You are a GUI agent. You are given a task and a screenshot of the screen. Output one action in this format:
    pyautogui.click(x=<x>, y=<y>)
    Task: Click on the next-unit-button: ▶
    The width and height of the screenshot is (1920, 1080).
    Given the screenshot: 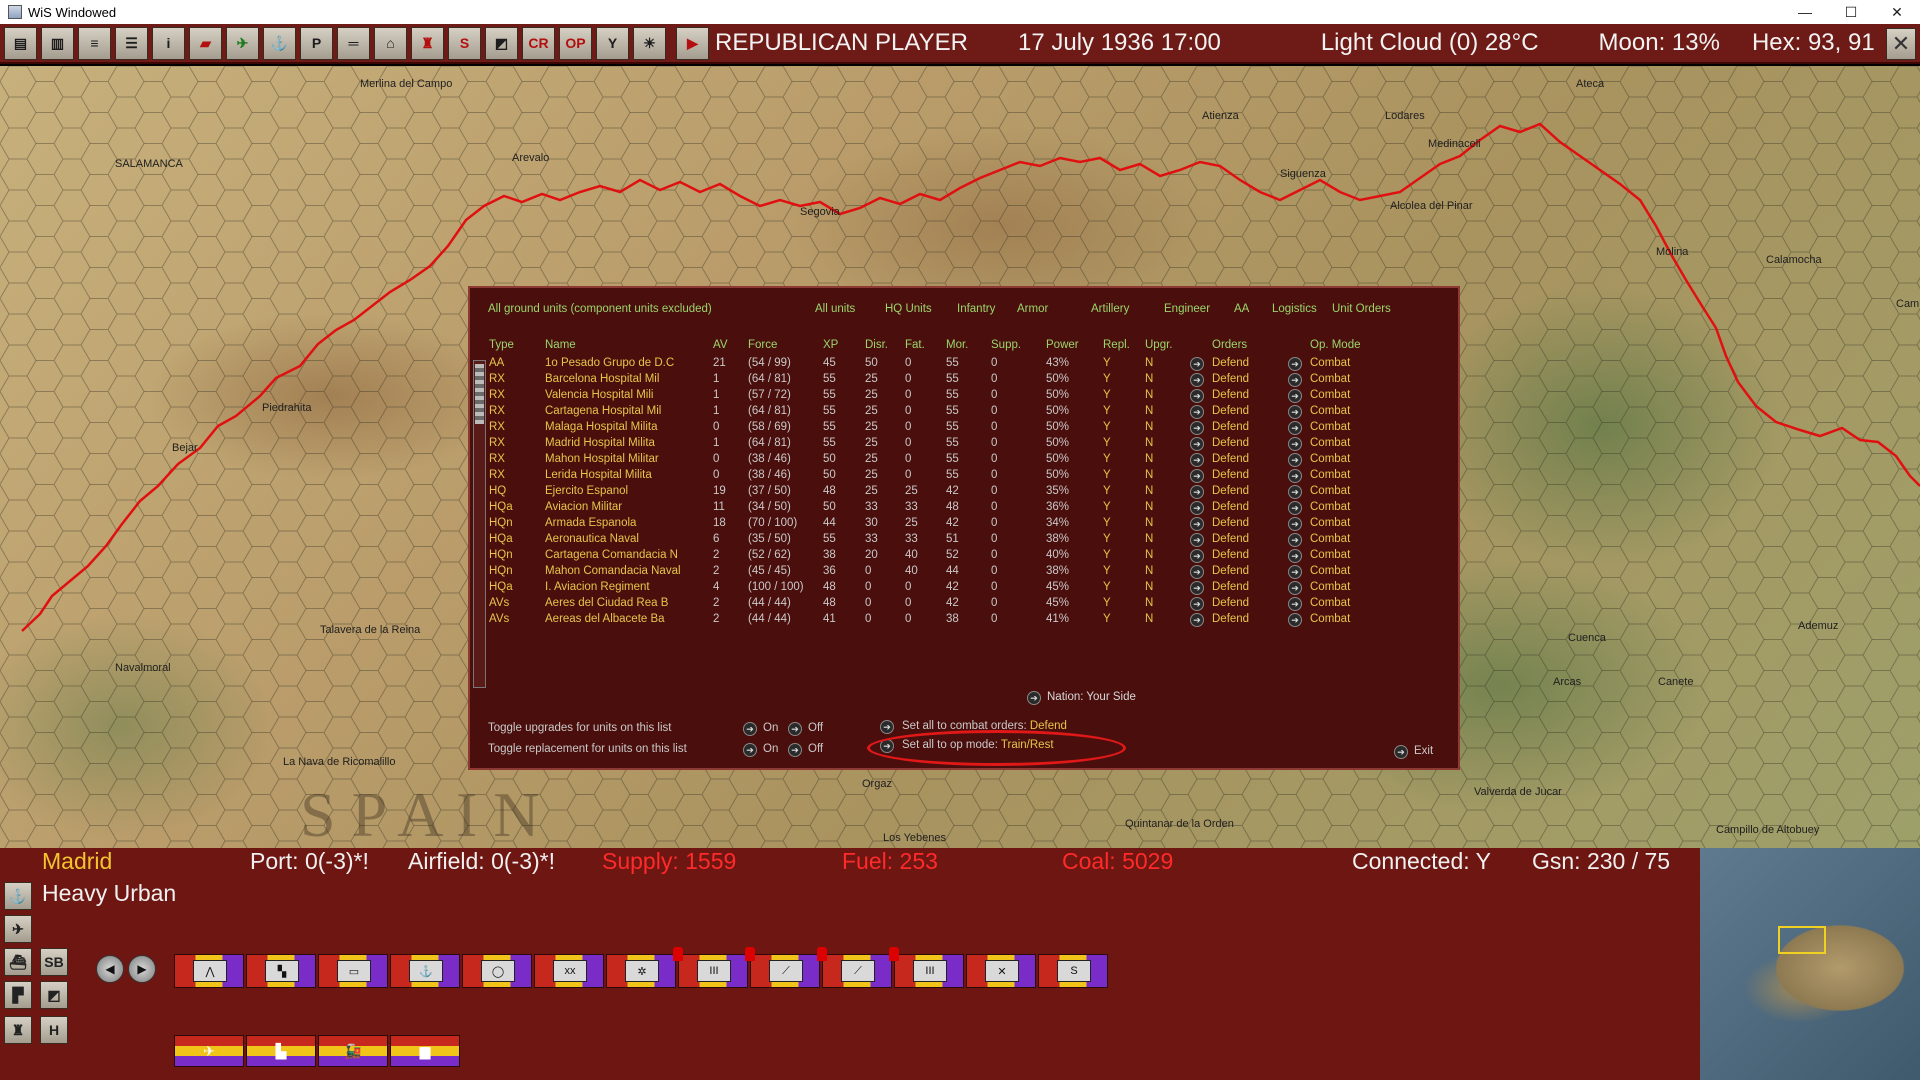 What is the action you would take?
    pyautogui.click(x=142, y=969)
    